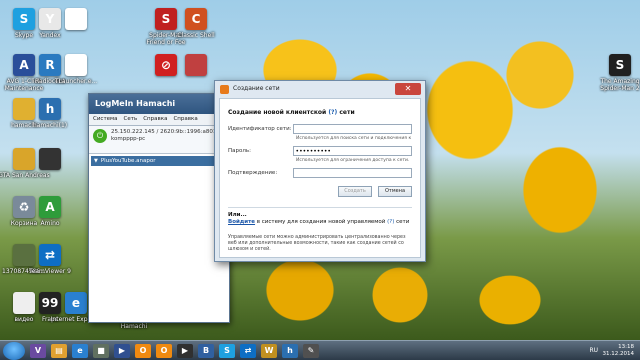 This screenshot has width=640, height=360. Describe the element at coordinates (320, 89) in the screenshot. I see `dialog-titlebar: Создание сети ✕` at that location.